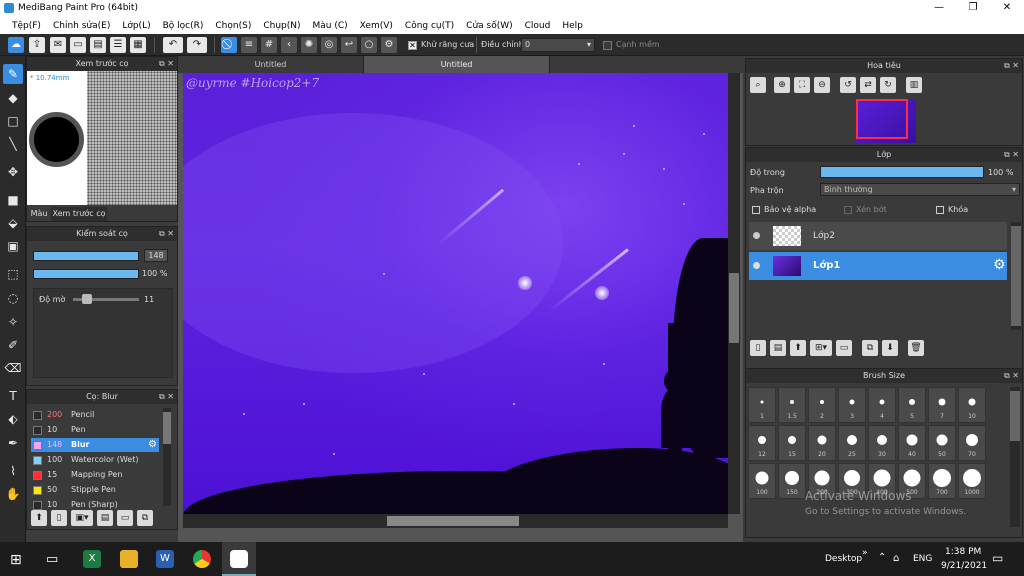 Image resolution: width=1024 pixels, height=576 pixels. I want to click on chevron-right-icon: », so click(865, 553).